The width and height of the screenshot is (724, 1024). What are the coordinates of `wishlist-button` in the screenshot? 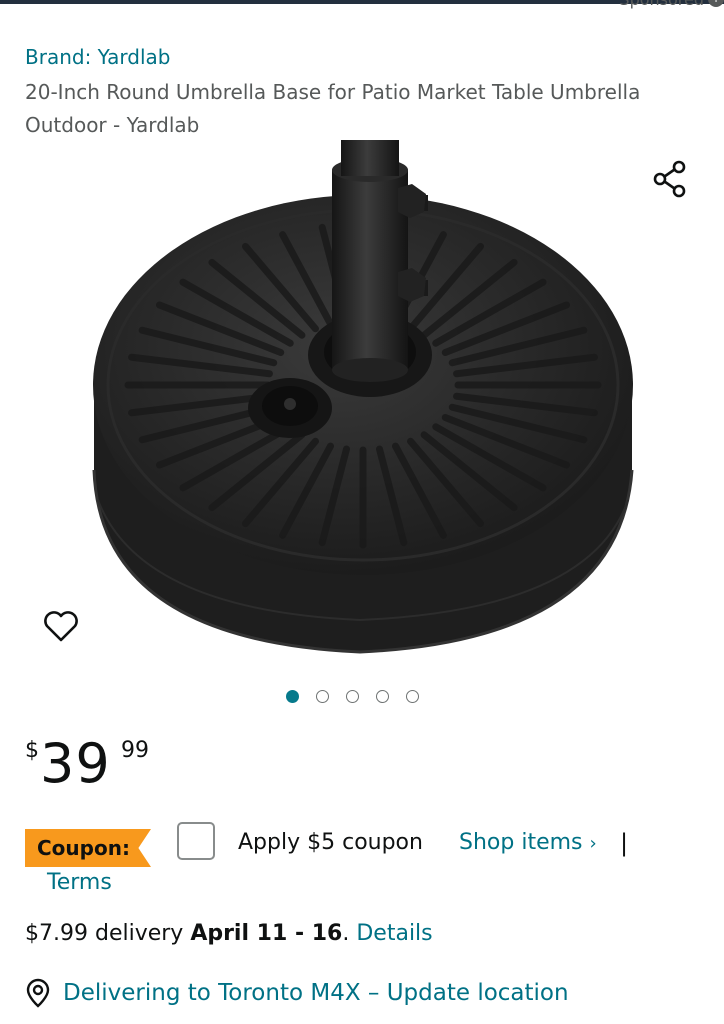 It's located at (61, 626).